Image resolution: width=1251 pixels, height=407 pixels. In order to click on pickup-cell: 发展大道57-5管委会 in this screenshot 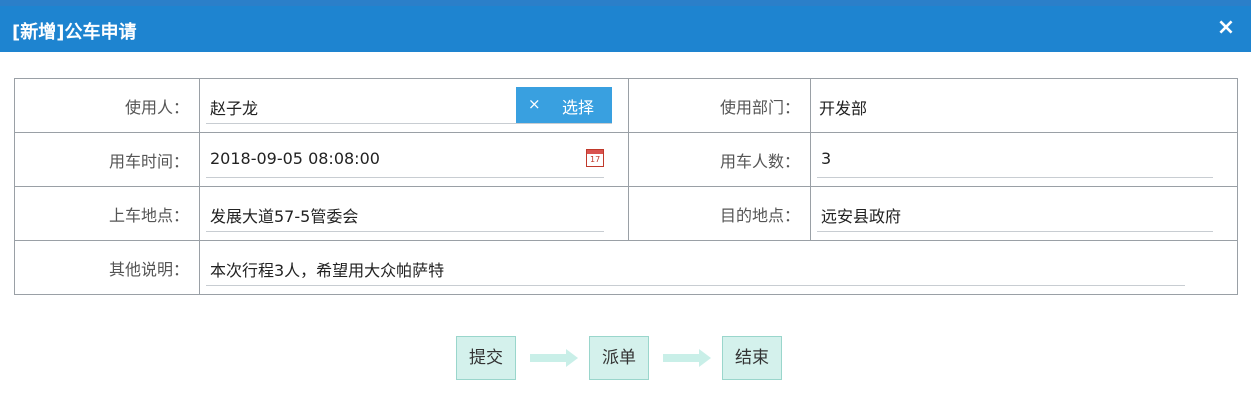, I will do `click(414, 213)`.